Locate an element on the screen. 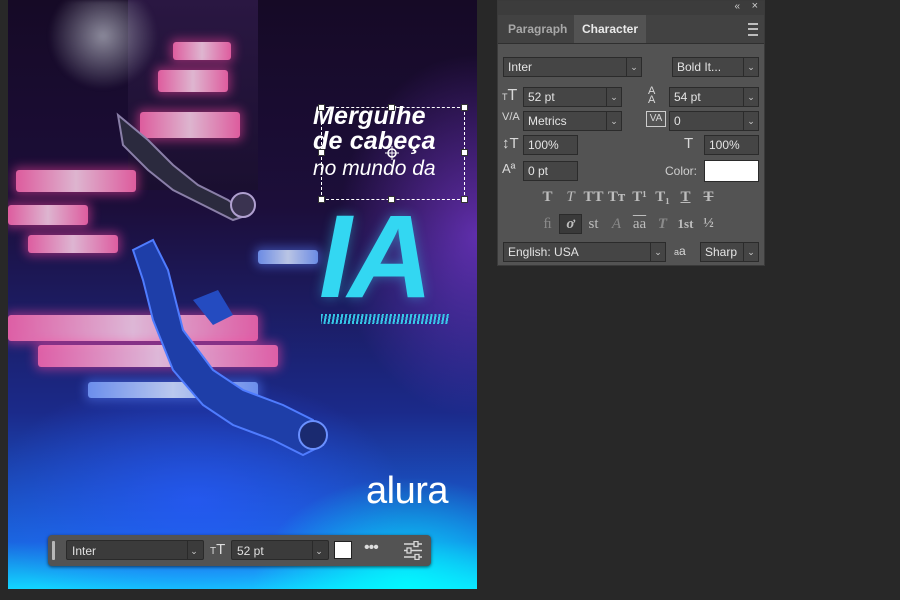 Image resolution: width=900 pixels, height=600 pixels. subscript-button: T₁ is located at coordinates (662, 197).